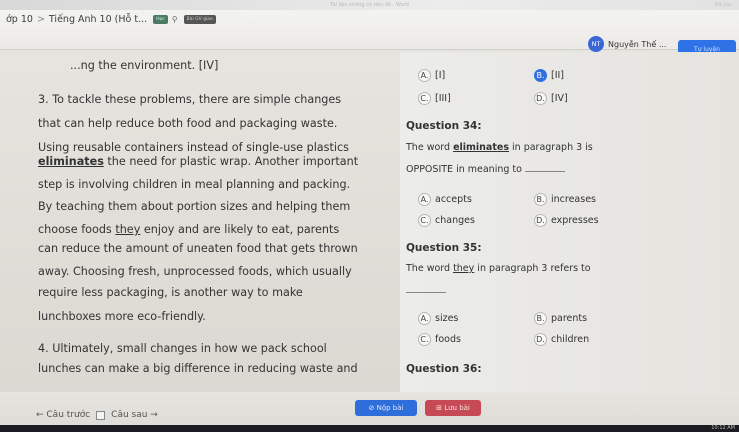 This screenshot has width=739, height=432. Describe the element at coordinates (575, 220) in the screenshot. I see `option-text: expresses` at that location.